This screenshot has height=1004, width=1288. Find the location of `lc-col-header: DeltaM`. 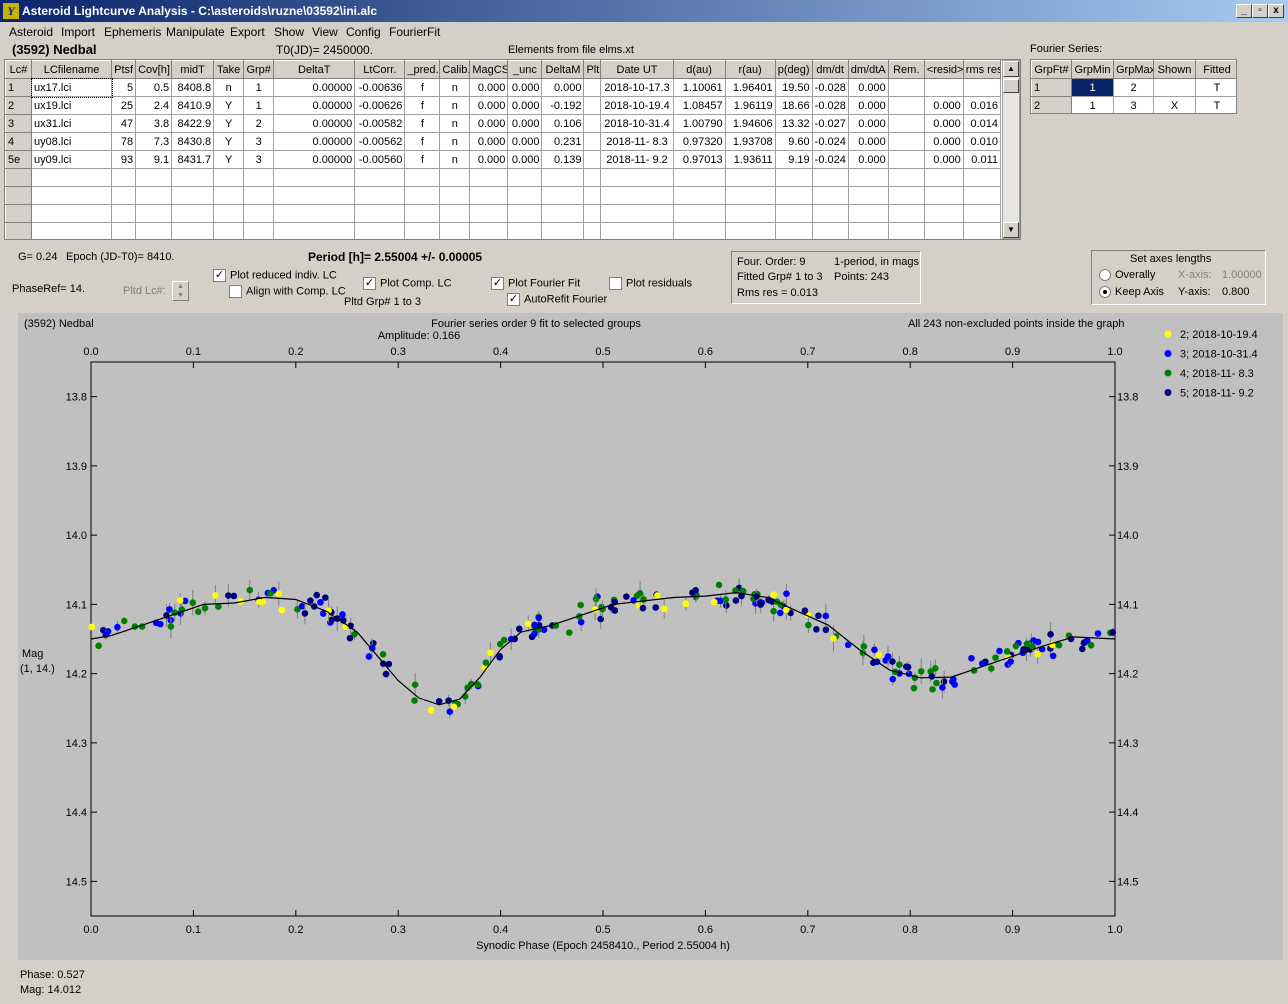

lc-col-header: DeltaM is located at coordinates (563, 69).